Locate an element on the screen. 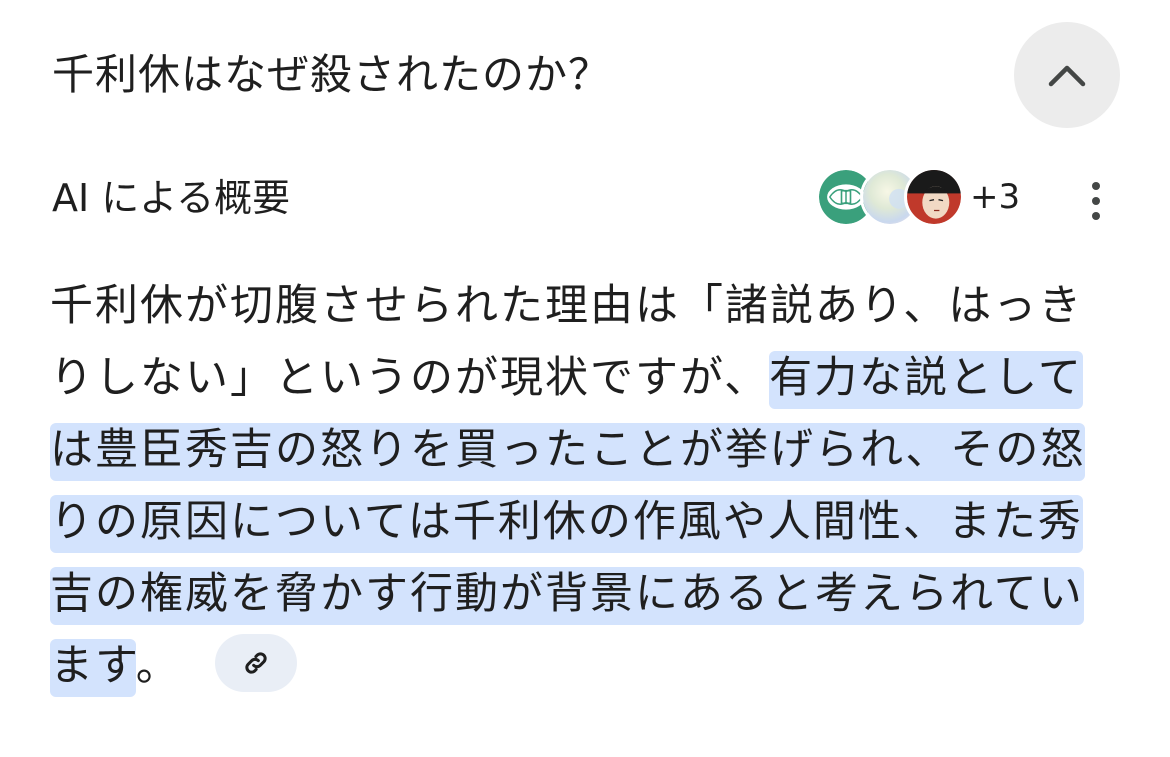 This screenshot has width=1170, height=757. collapse-button is located at coordinates (1067, 75).